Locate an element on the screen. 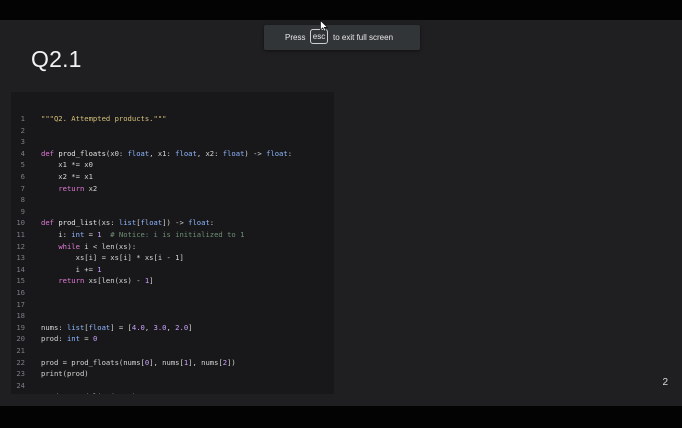  line-number: 14 is located at coordinates (20, 269).